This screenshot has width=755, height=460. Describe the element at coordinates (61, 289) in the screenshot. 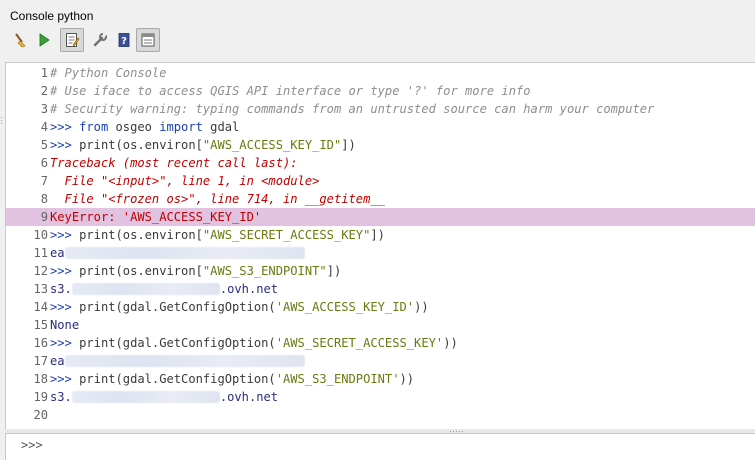

I see `code-token: s3.` at that location.